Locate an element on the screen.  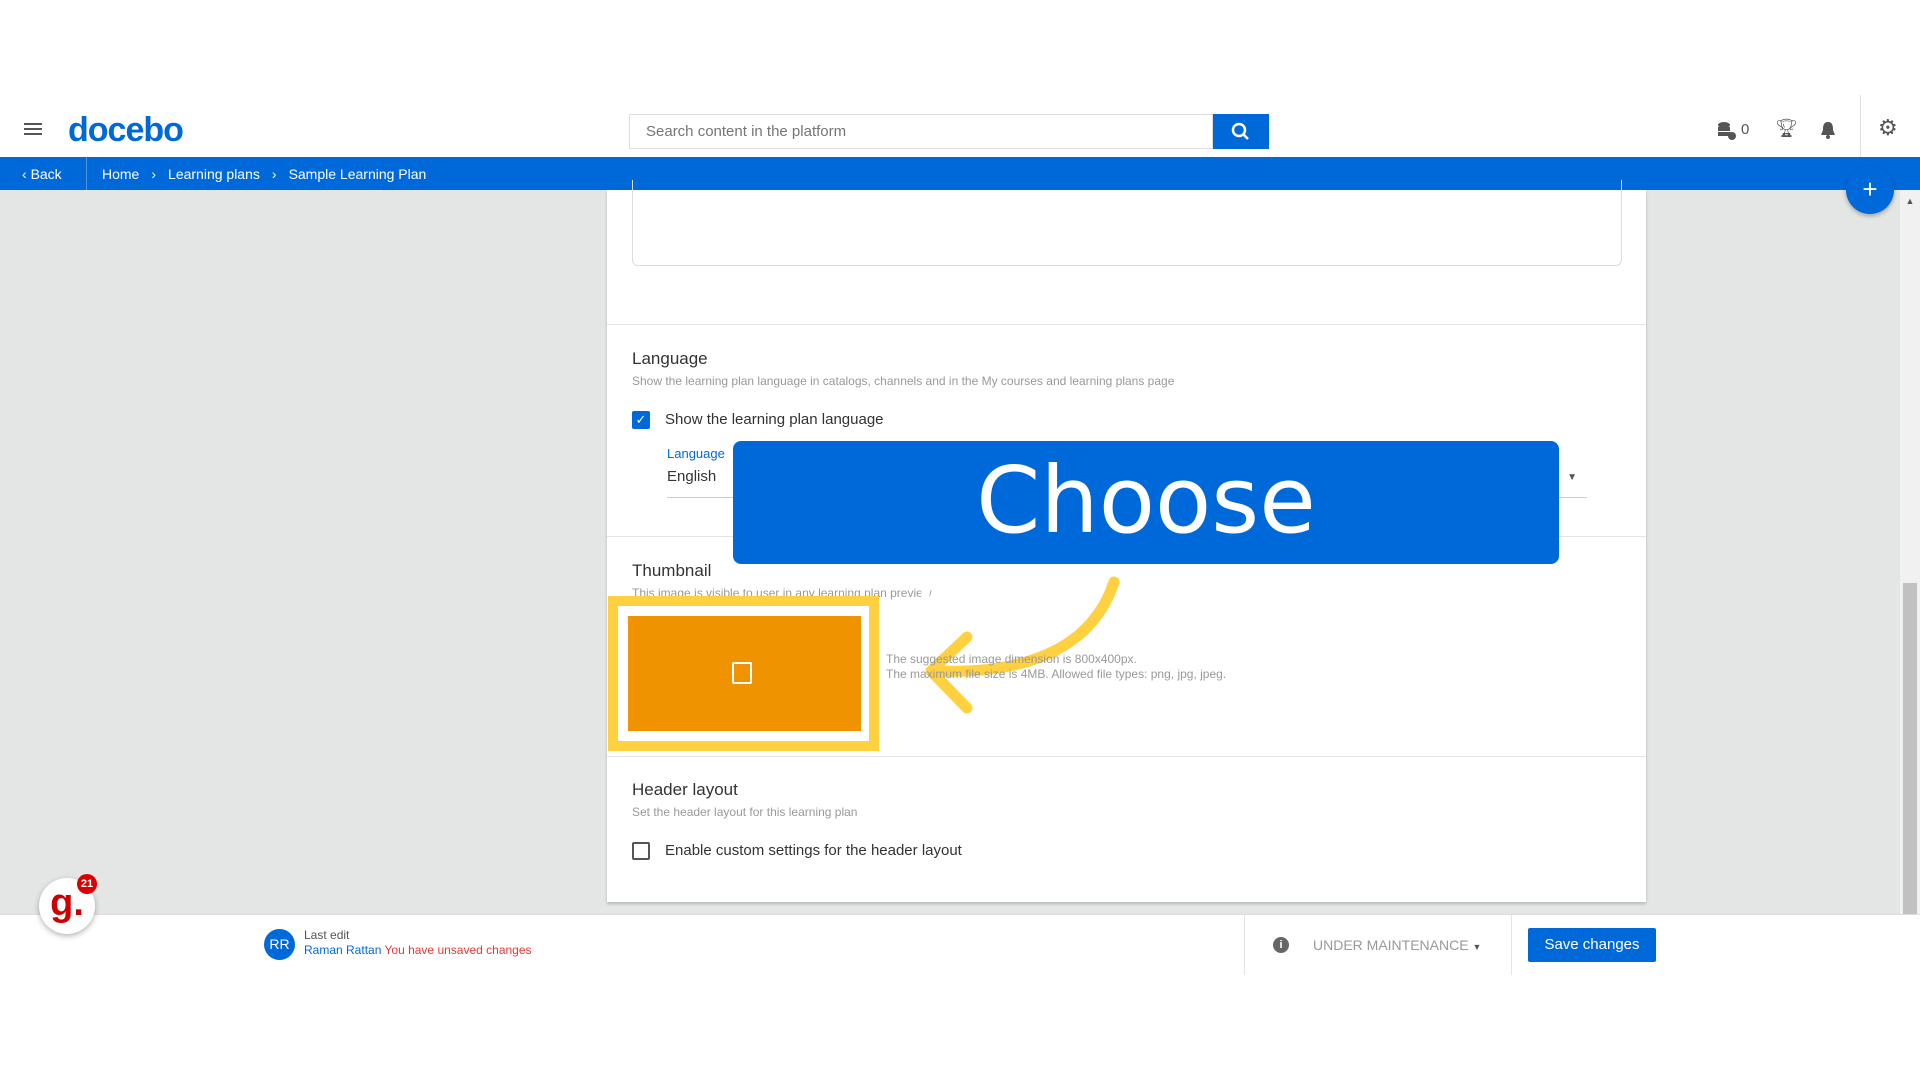
search-icon is located at coordinates (1240, 131).